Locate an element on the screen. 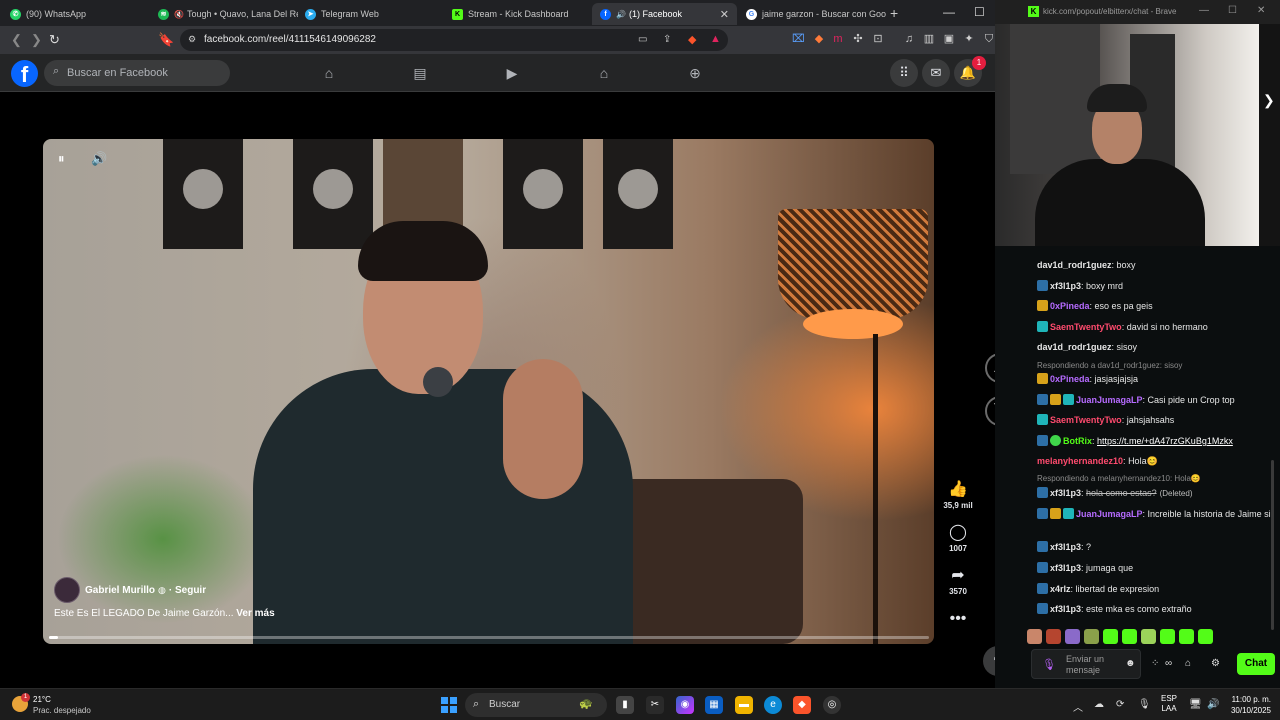 This screenshot has height=720, width=1280. forward-button: ❯ is located at coordinates (36, 40).